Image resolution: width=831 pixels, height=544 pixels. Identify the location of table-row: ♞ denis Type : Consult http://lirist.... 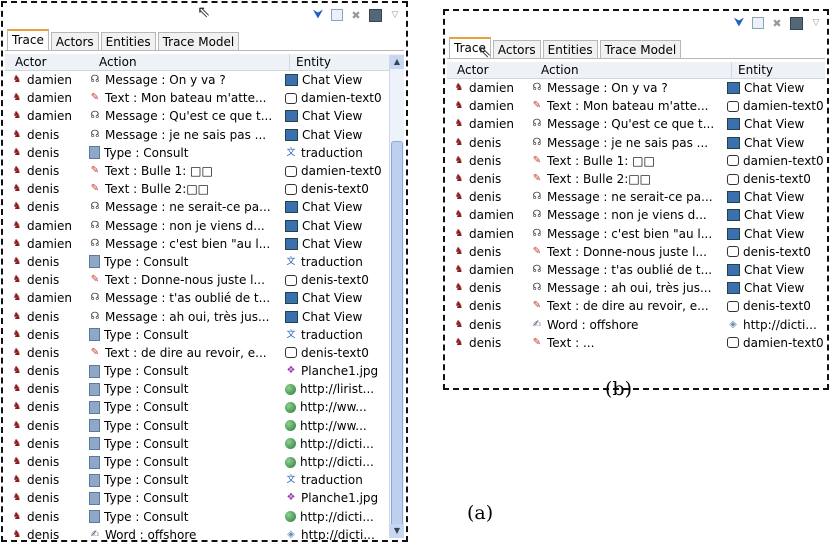
(204, 389).